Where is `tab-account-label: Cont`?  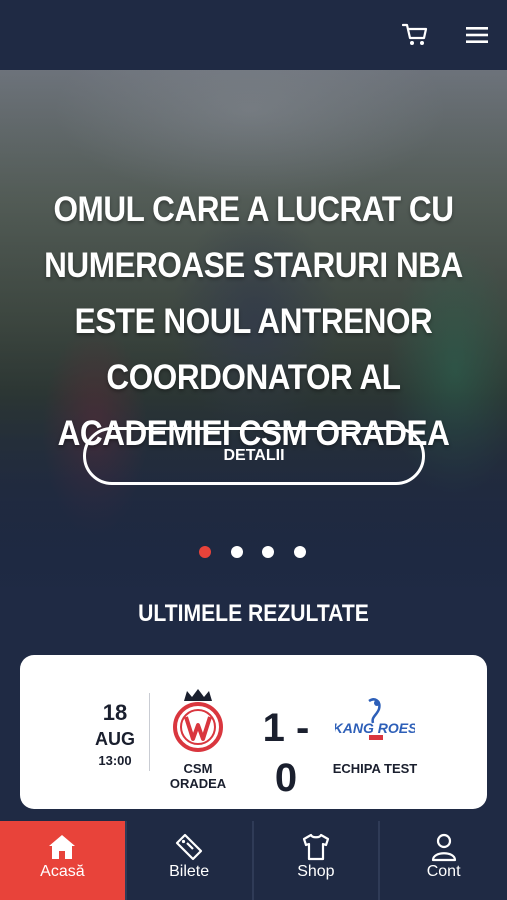
tab-account-label: Cont is located at coordinates (443, 871).